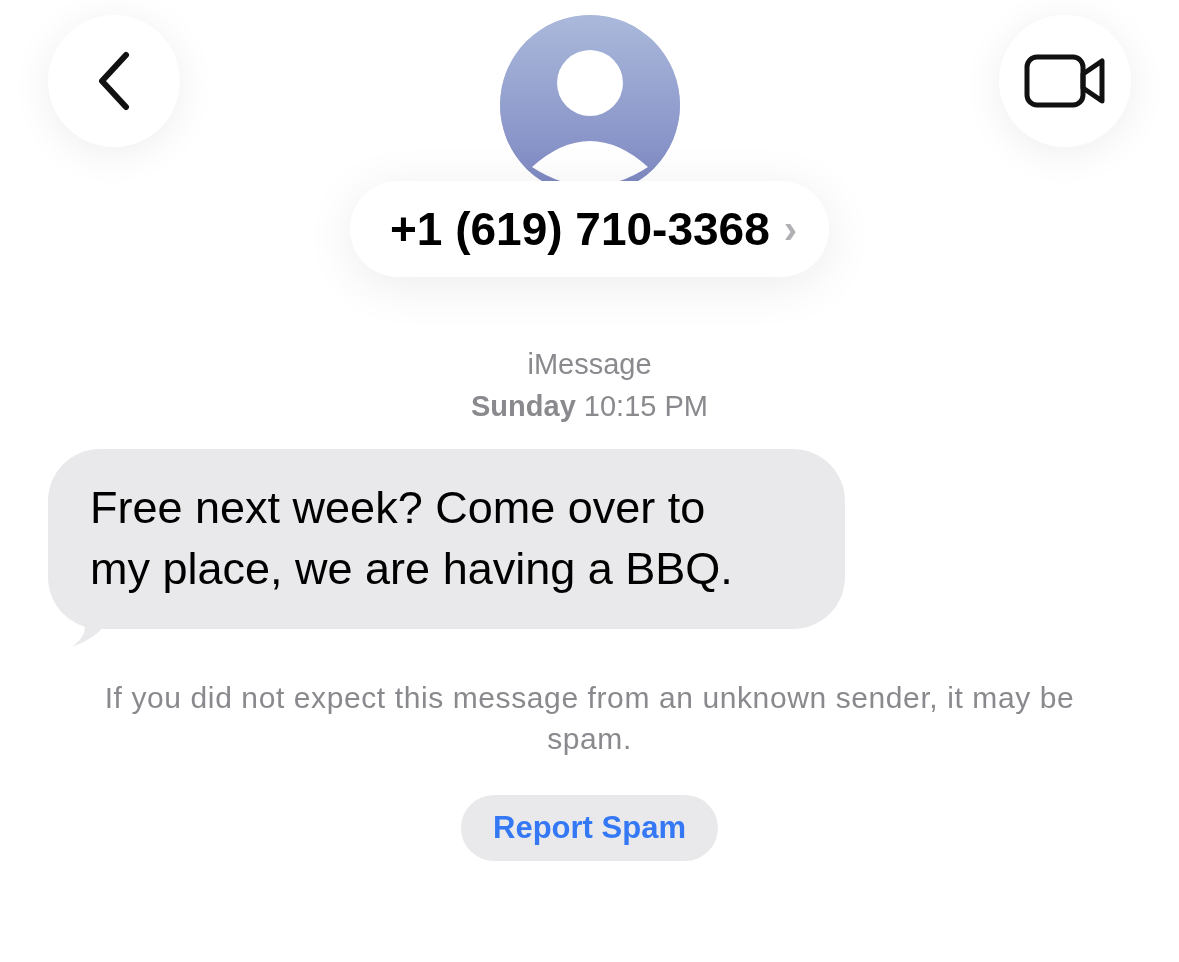 The width and height of the screenshot is (1179, 962). What do you see at coordinates (589, 364) in the screenshot?
I see `service-label: iMessage` at bounding box center [589, 364].